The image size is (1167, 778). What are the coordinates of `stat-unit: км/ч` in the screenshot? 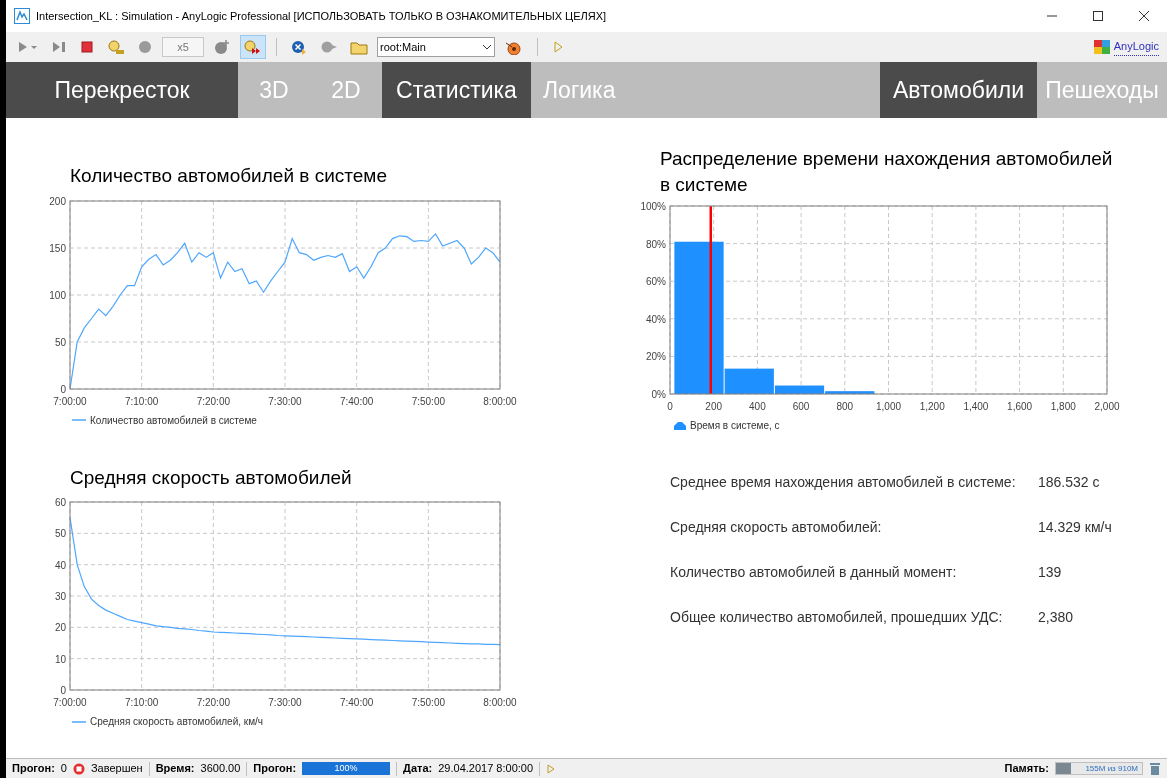 It's located at (1098, 527).